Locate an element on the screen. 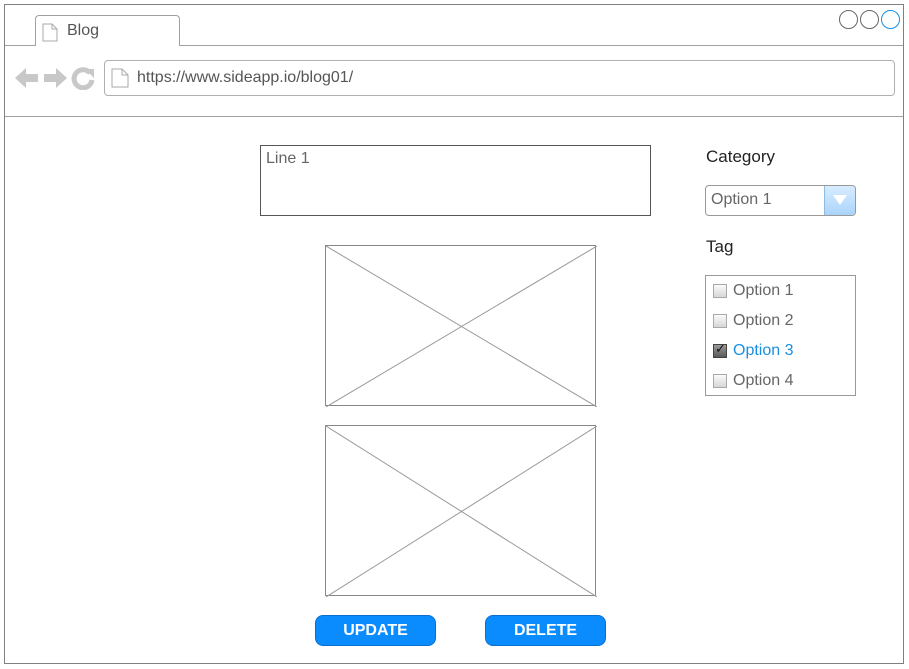 This screenshot has width=909, height=669. maximize-button is located at coordinates (869, 19).